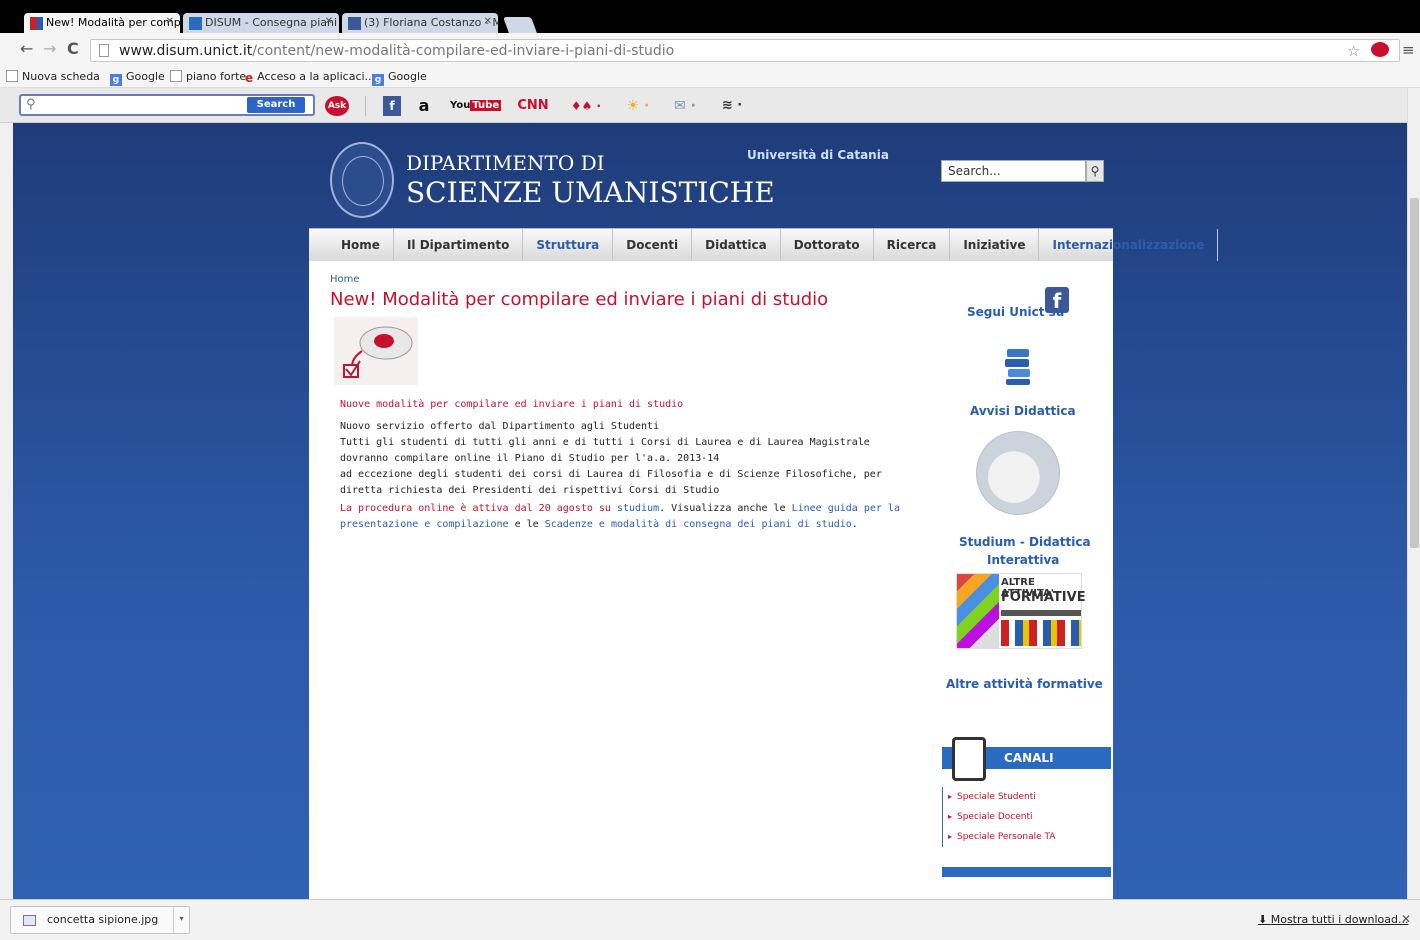 The height and width of the screenshot is (940, 1420). Describe the element at coordinates (653, 245) in the screenshot. I see `nav-docenti: Docenti` at that location.